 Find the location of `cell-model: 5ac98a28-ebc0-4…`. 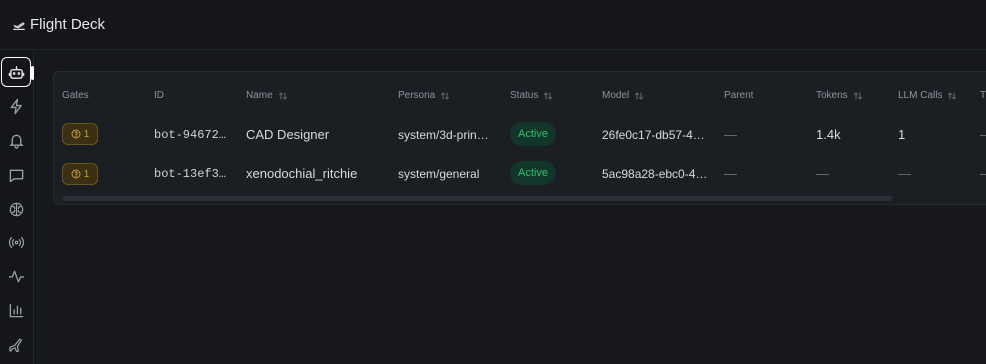

cell-model: 5ac98a28-ebc0-4… is located at coordinates (655, 174).